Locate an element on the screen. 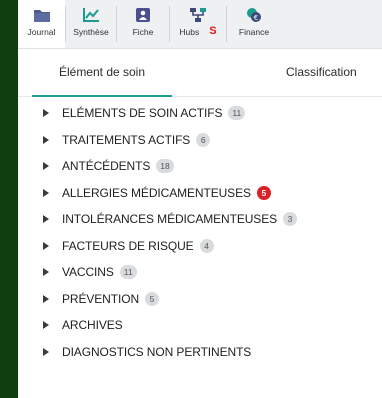 This screenshot has width=382, height=398. folder-icon is located at coordinates (41, 16).